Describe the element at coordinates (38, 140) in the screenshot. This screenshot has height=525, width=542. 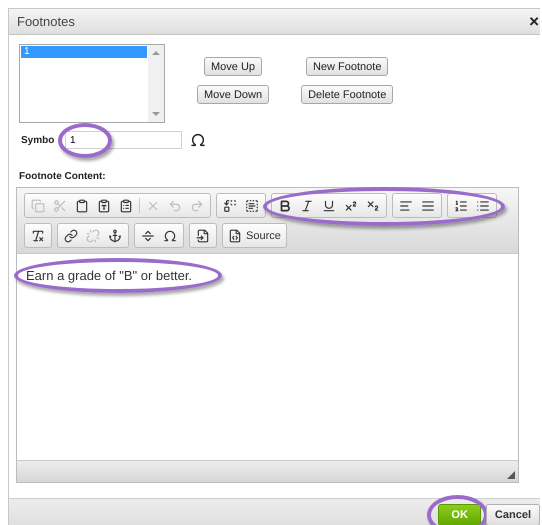
I see `symbol-label: Symbo` at that location.